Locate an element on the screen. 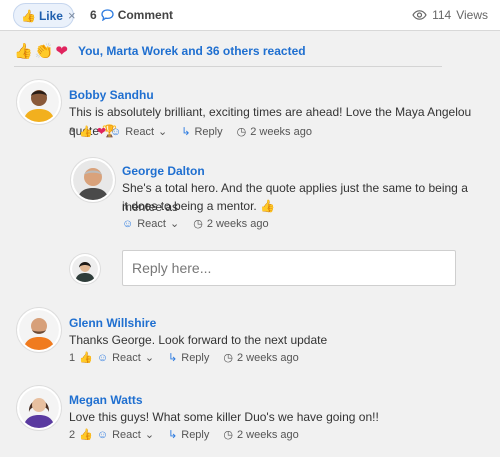 The height and width of the screenshot is (457, 500). comment-actions: ☺ React ⌄ ◷ 2 weeks ago is located at coordinates (195, 224).